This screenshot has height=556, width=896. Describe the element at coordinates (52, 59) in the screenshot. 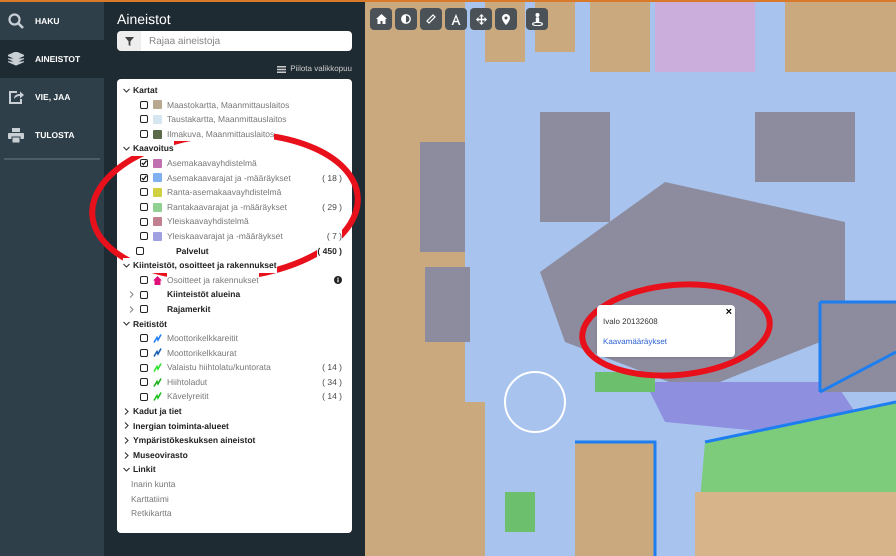

I see `nav-item: AINEISTOT` at that location.